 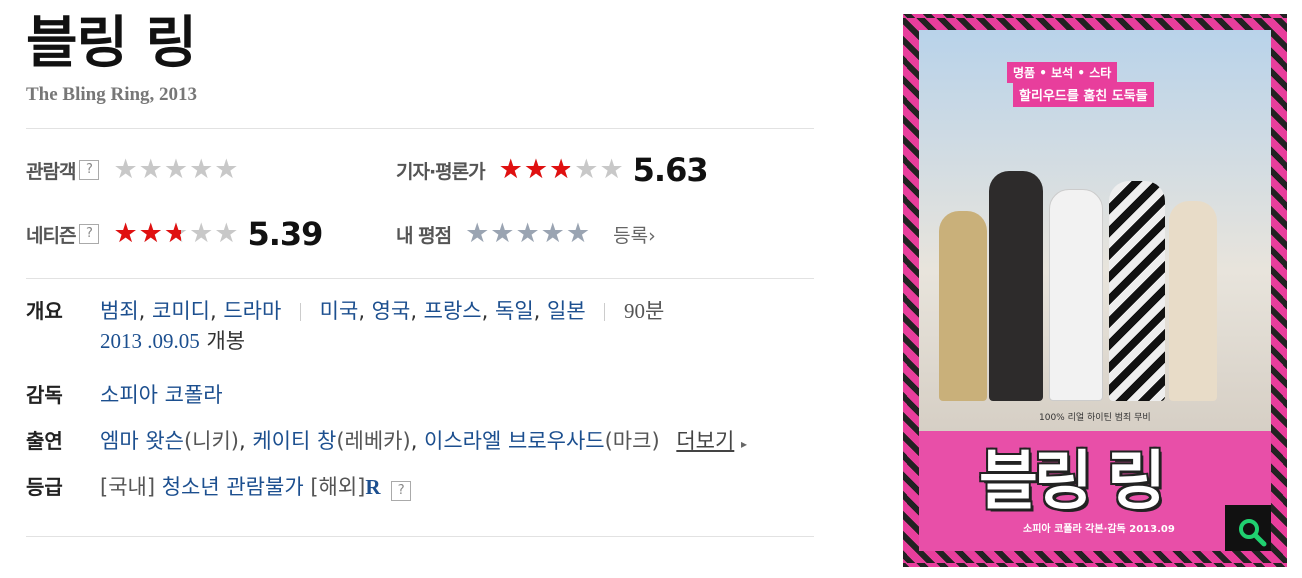 What do you see at coordinates (44, 487) in the screenshot?
I see `grade-label: 등급` at bounding box center [44, 487].